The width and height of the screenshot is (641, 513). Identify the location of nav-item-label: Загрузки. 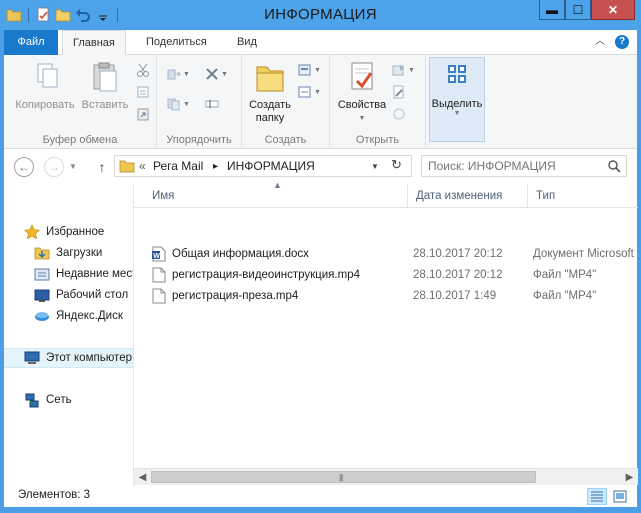
(79, 253).